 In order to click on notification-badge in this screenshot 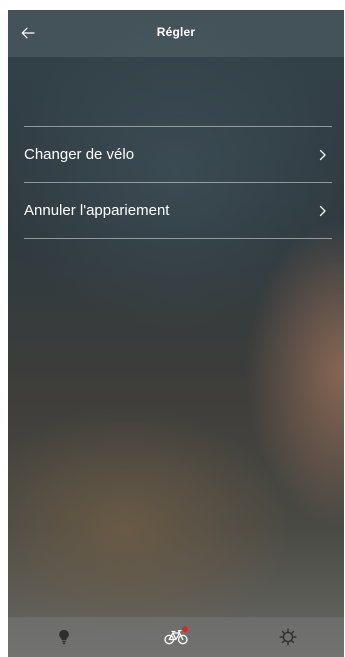, I will do `click(185, 629)`.